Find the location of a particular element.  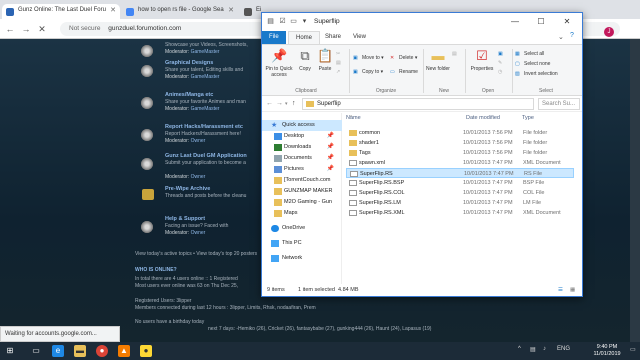

language-indicator: ENG is located at coordinates (563, 349).